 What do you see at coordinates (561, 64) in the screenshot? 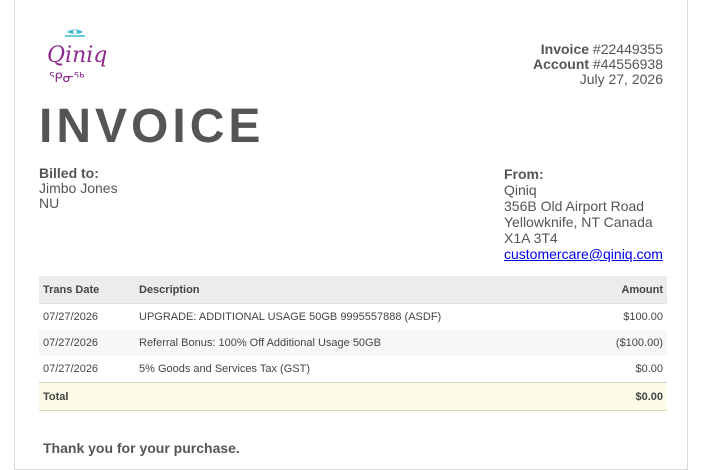
I see `account-number-label: Account` at bounding box center [561, 64].